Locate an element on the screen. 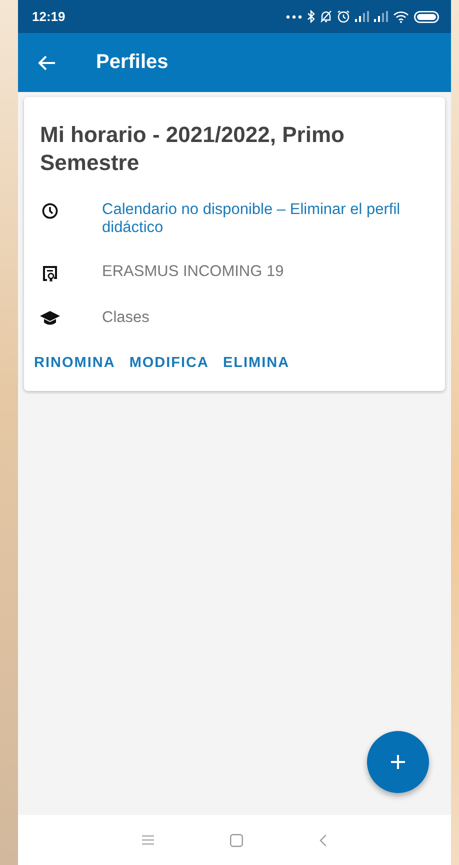 This screenshot has height=865, width=459. graduation-cap-icon is located at coordinates (50, 318).